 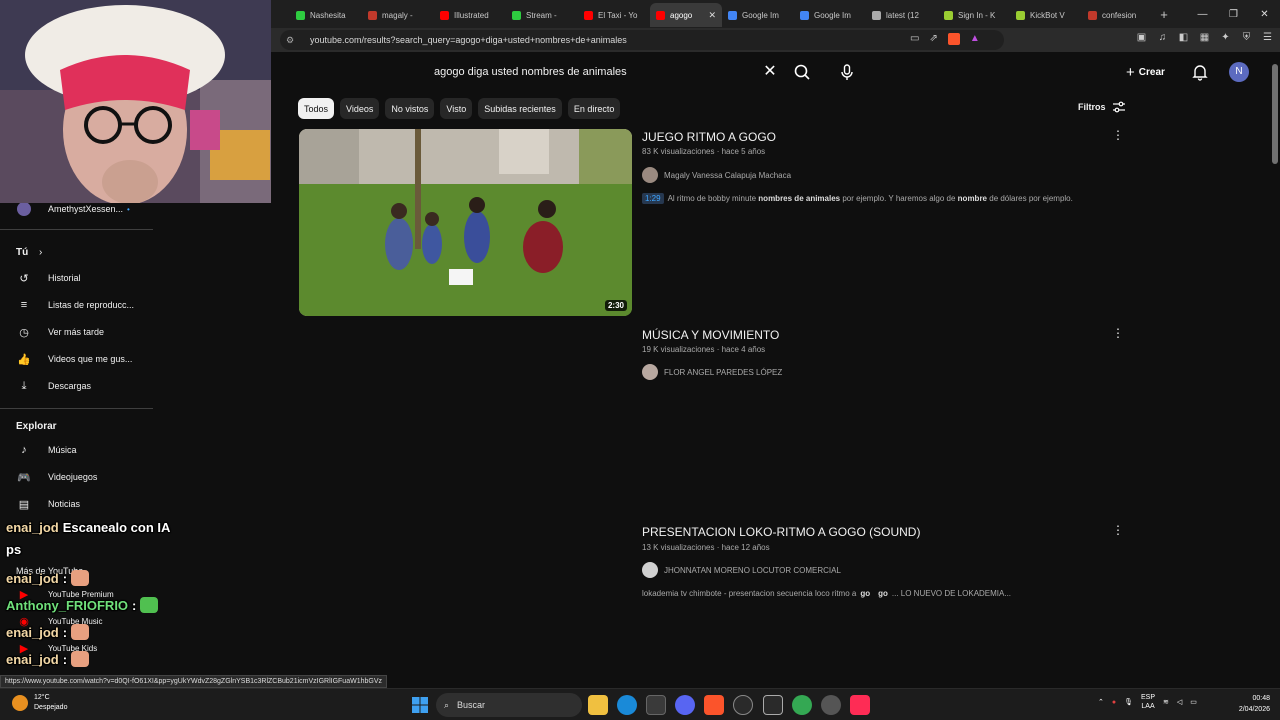 What do you see at coordinates (712, 372) in the screenshot?
I see `channel-link: FLOR ANGEL PAREDES LÓPEZ` at bounding box center [712, 372].